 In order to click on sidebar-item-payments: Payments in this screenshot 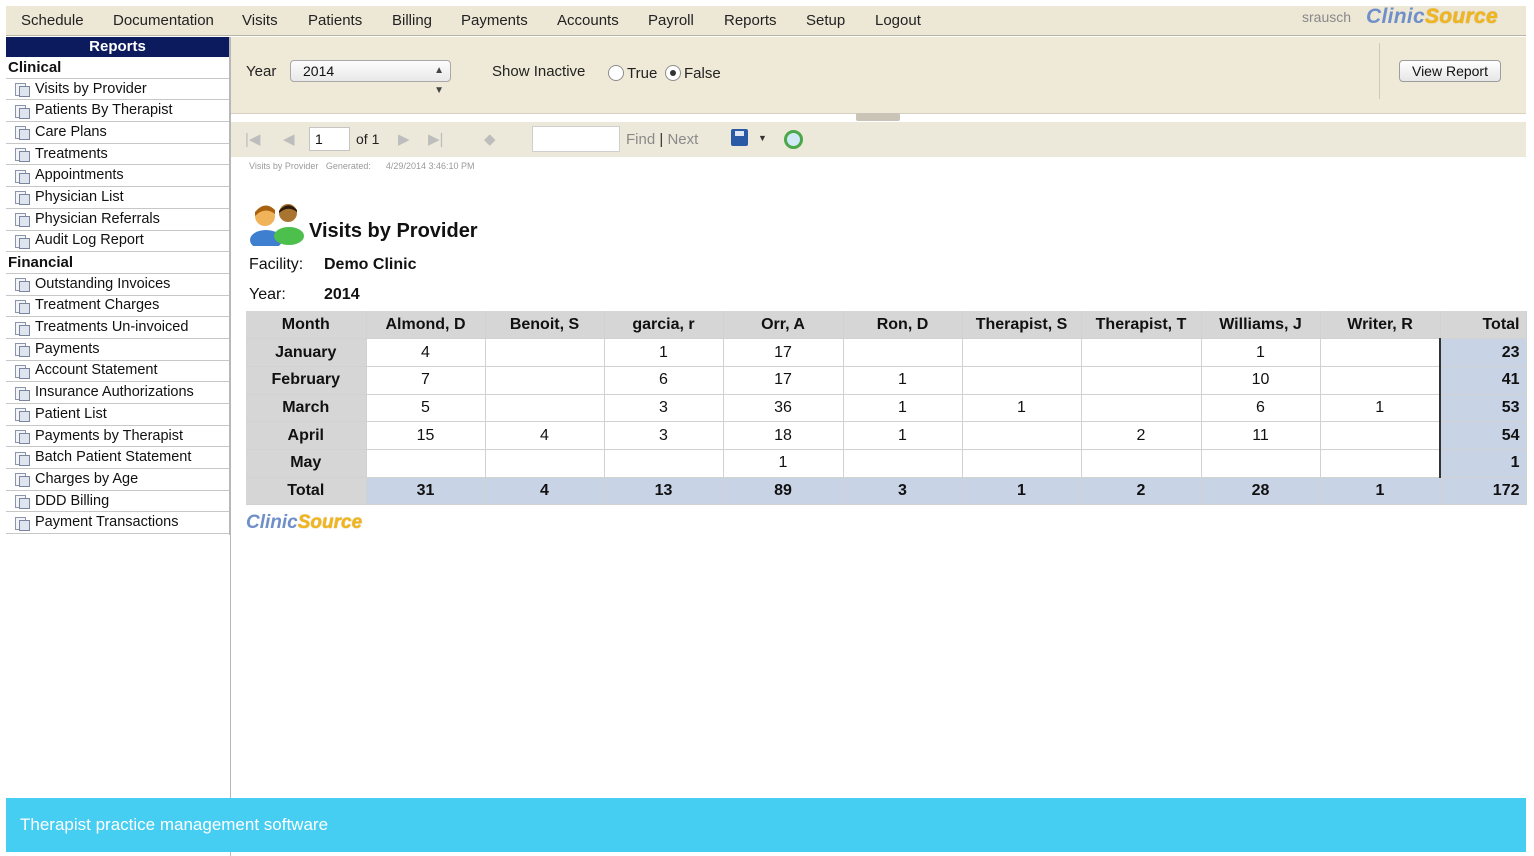, I will do `click(117, 350)`.